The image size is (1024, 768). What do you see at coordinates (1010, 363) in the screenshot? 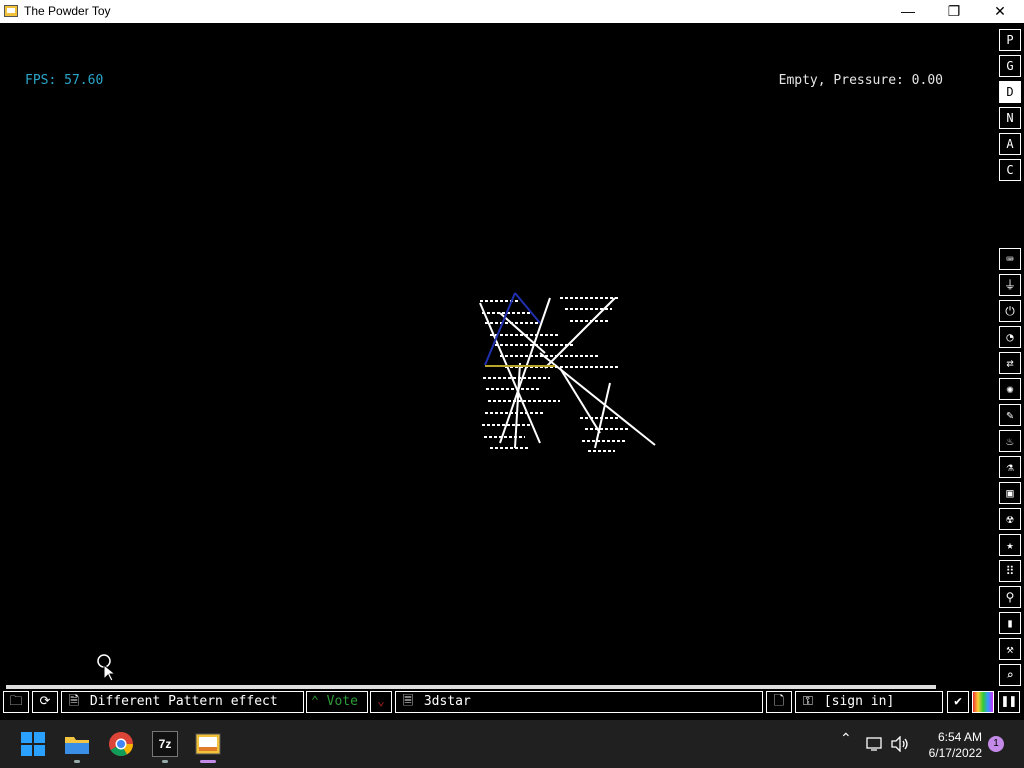
I see `arrows-icon: ⇄` at bounding box center [1010, 363].